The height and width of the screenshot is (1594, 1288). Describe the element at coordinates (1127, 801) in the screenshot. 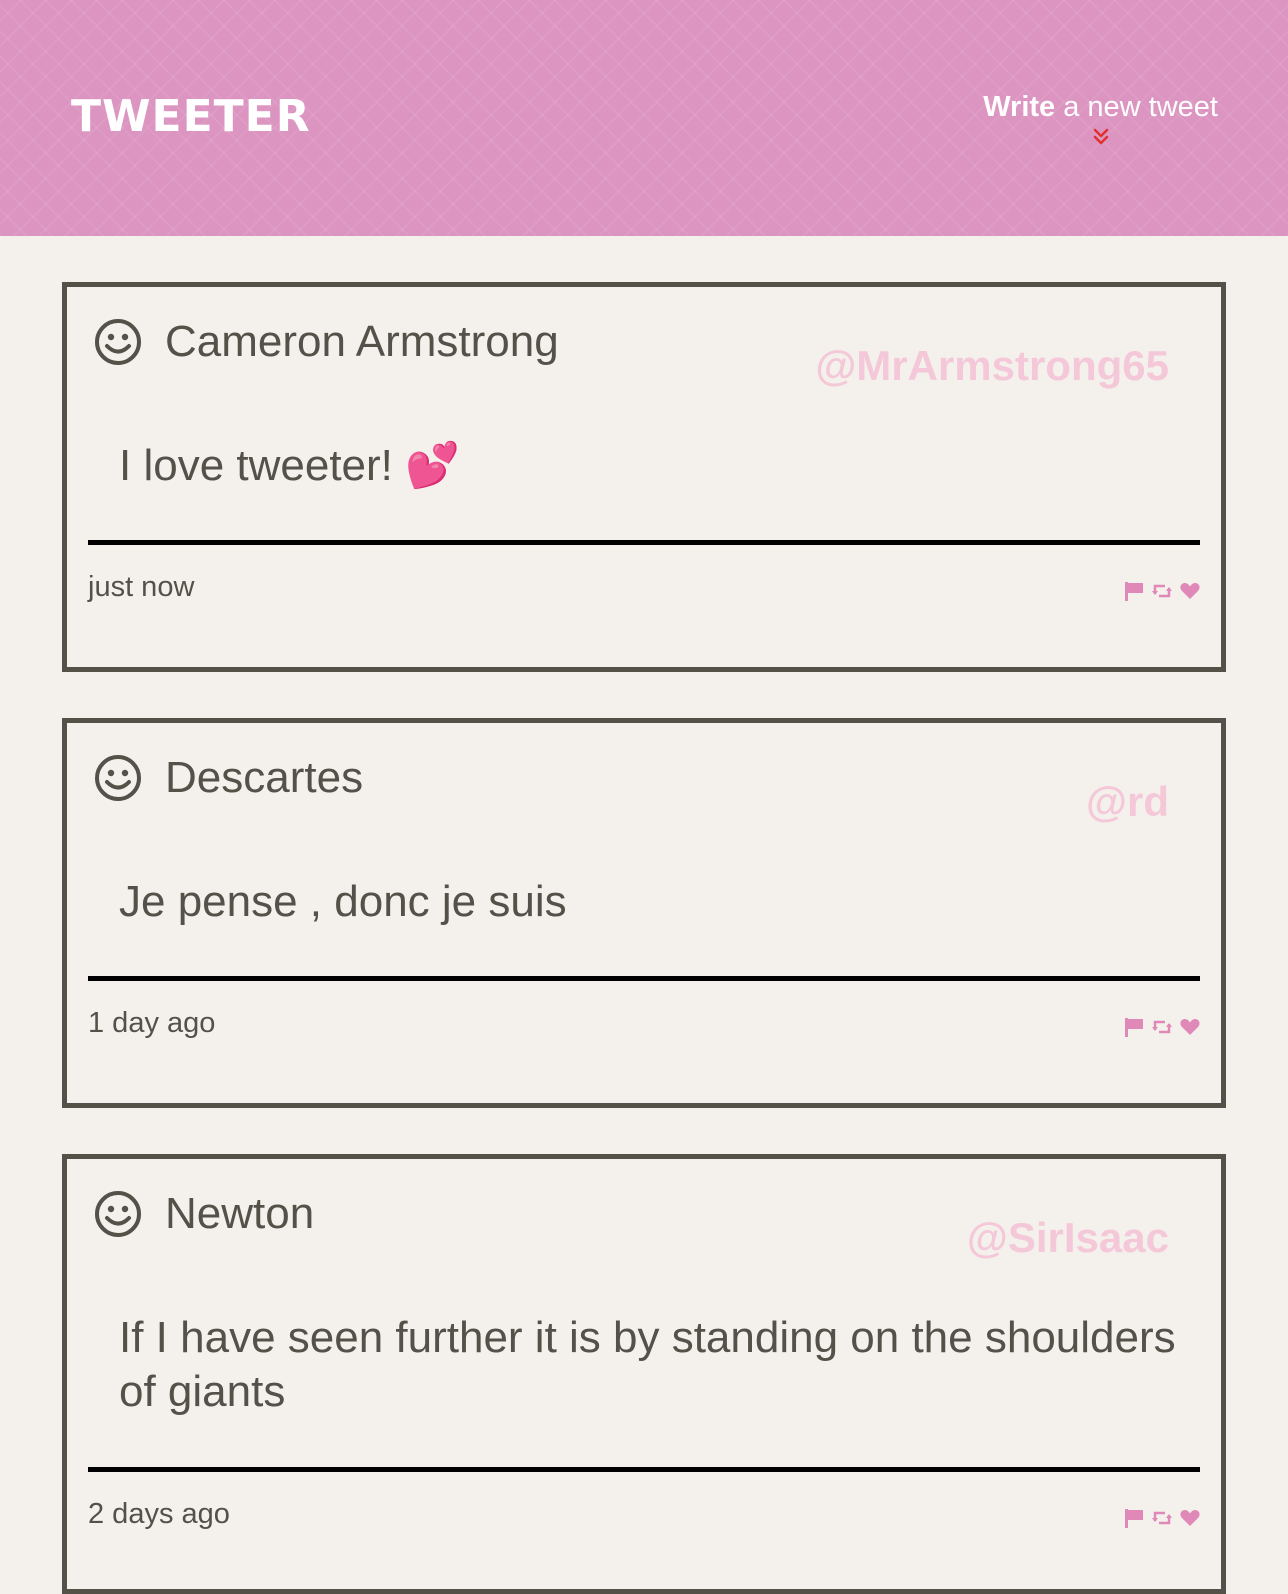

I see `tweet-author-handle: @rd` at that location.